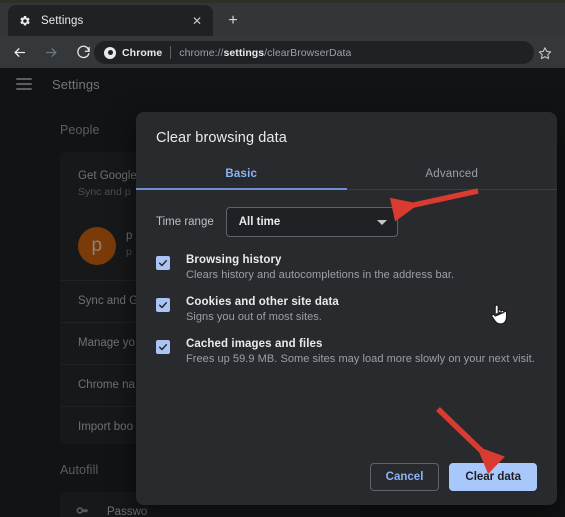 The image size is (565, 517). I want to click on reload-icon, so click(83, 52).